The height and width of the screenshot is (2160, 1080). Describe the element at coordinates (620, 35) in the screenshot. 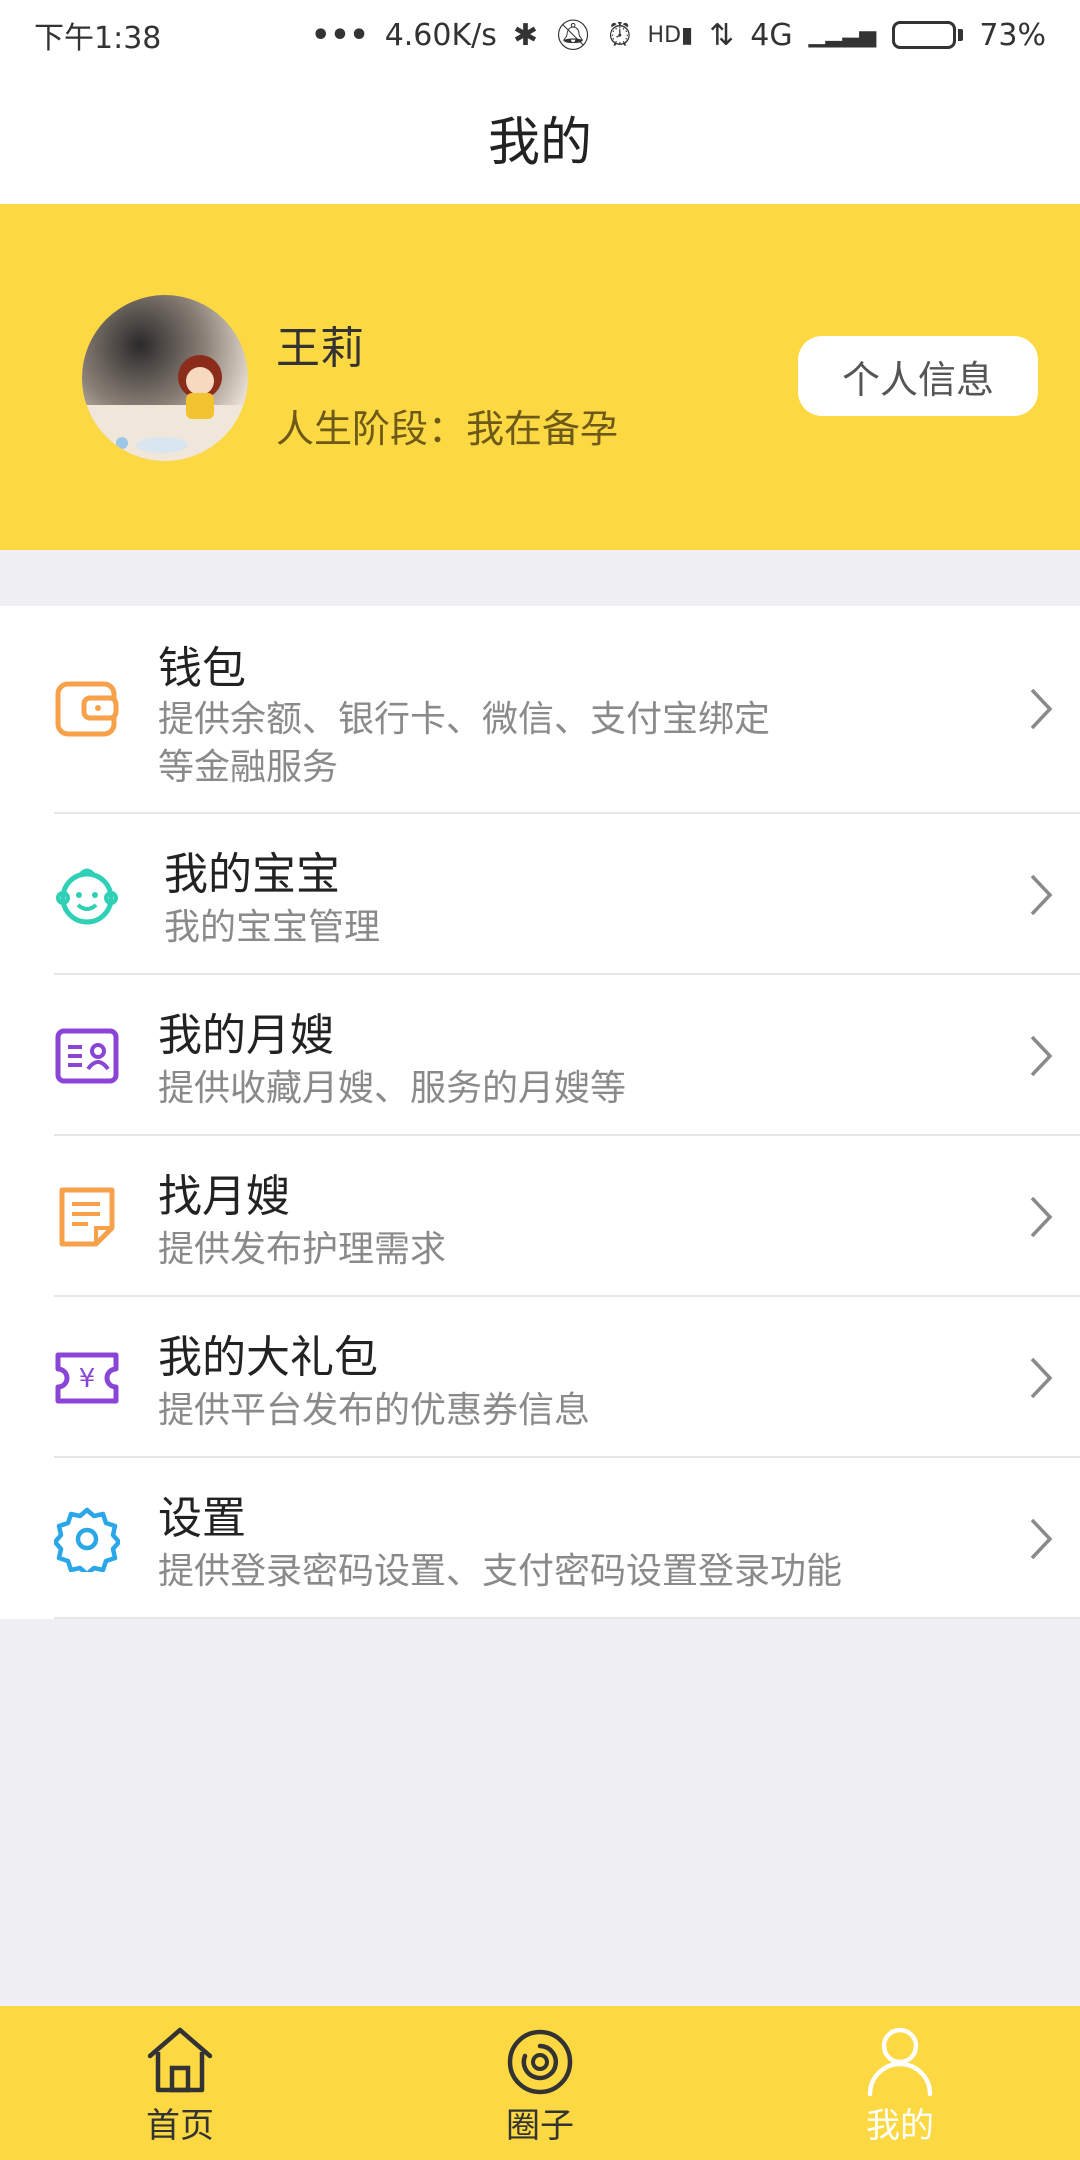

I see `alarm-icon: ⏰︎` at that location.